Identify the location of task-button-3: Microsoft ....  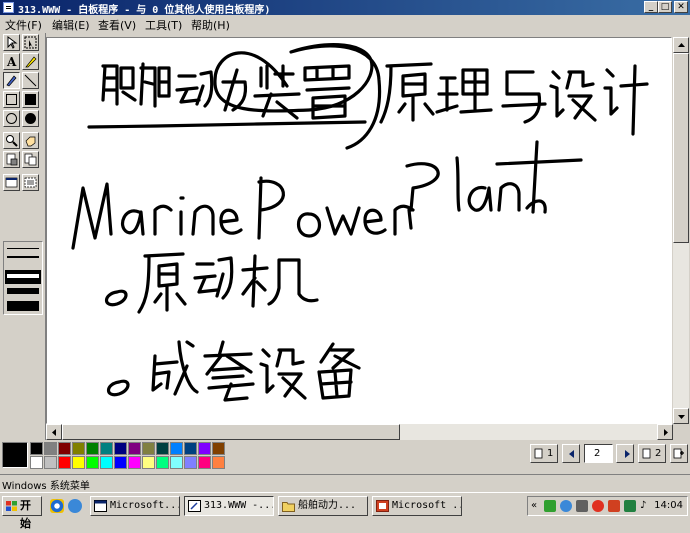
(417, 506).